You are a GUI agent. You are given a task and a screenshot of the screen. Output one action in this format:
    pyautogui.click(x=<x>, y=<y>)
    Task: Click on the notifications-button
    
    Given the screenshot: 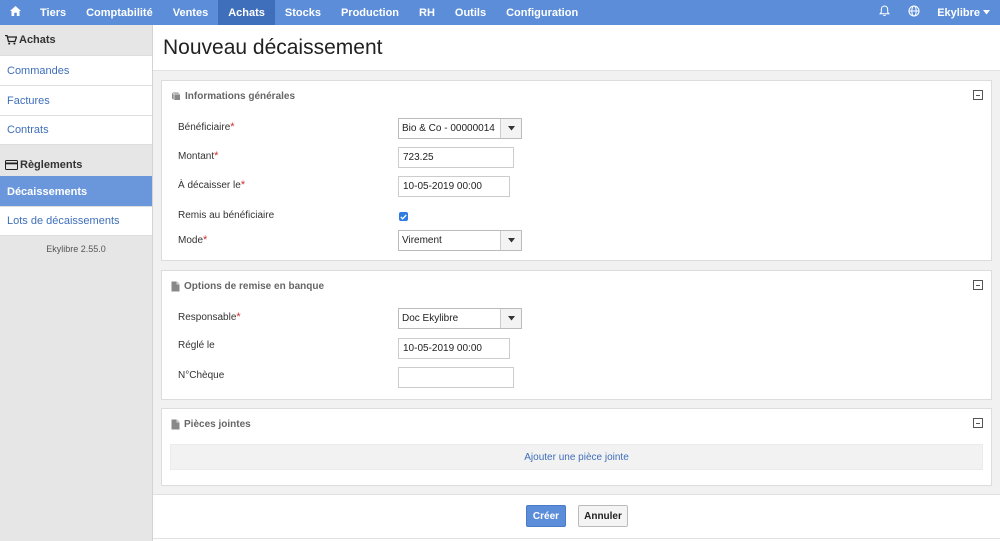 What is the action you would take?
    pyautogui.click(x=884, y=12)
    